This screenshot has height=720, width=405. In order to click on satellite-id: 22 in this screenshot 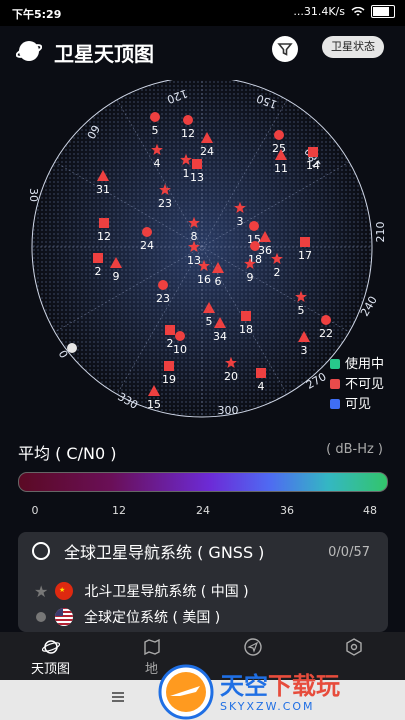, I will do `click(326, 333)`.